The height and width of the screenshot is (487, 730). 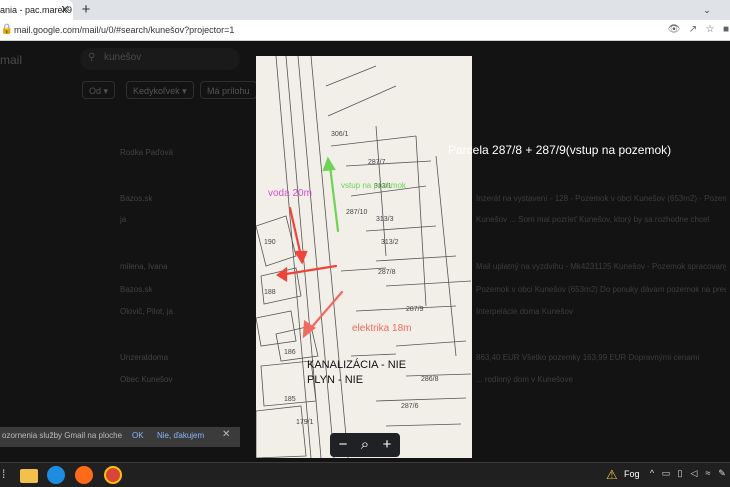 What do you see at coordinates (612, 475) in the screenshot?
I see `weather-warning-icon: ⚠` at bounding box center [612, 475].